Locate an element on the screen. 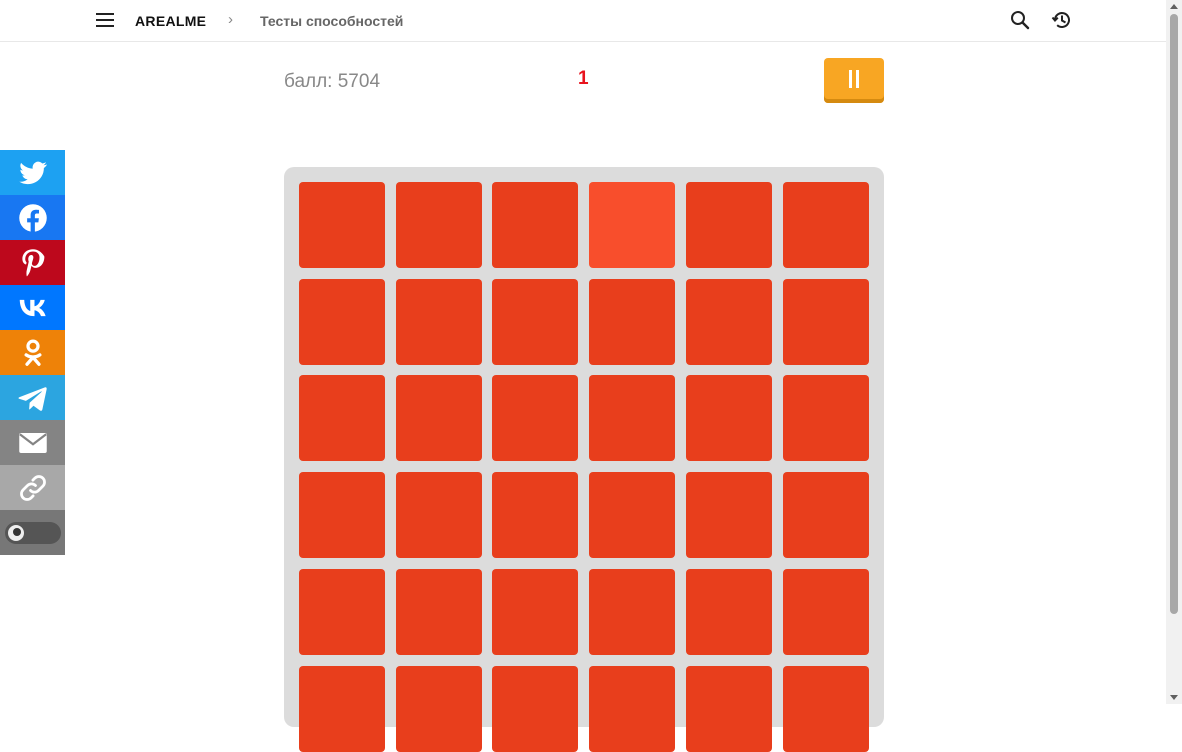 The height and width of the screenshot is (752, 1182). pause-icon is located at coordinates (850, 79).